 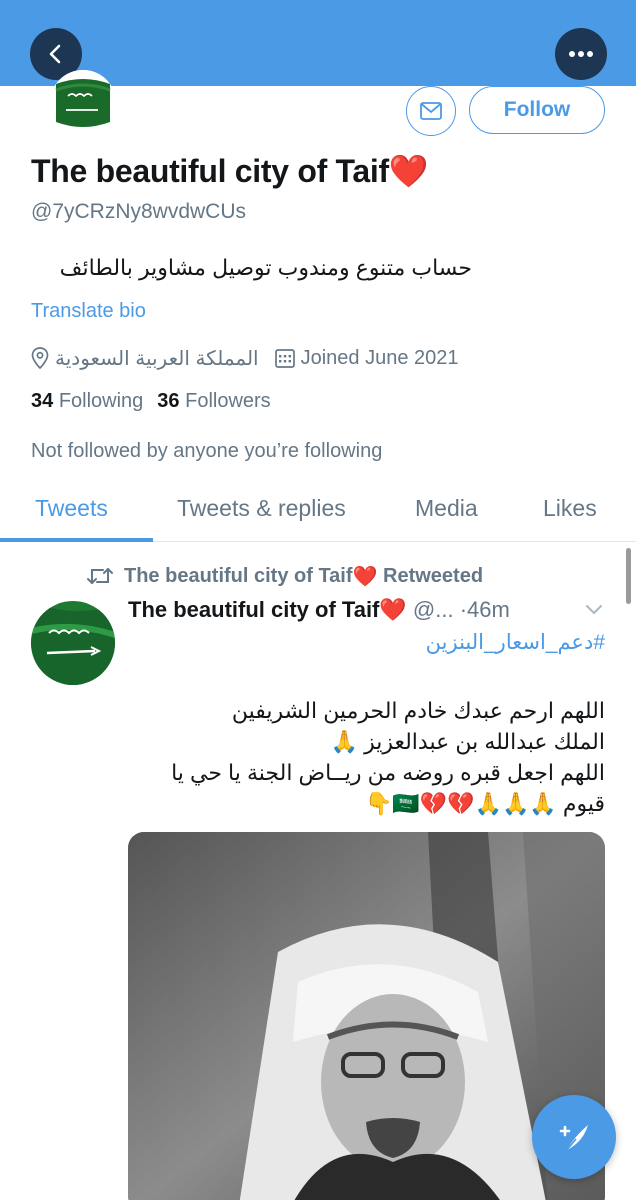 What do you see at coordinates (485, 609) in the screenshot?
I see `tweet-timestamp: ·46m` at bounding box center [485, 609].